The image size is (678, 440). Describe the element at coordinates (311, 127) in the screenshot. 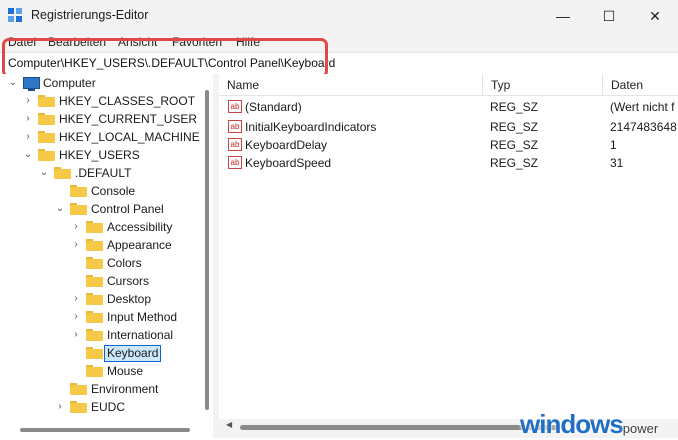

I see `value-name: InitialKeyboardIndicators` at that location.